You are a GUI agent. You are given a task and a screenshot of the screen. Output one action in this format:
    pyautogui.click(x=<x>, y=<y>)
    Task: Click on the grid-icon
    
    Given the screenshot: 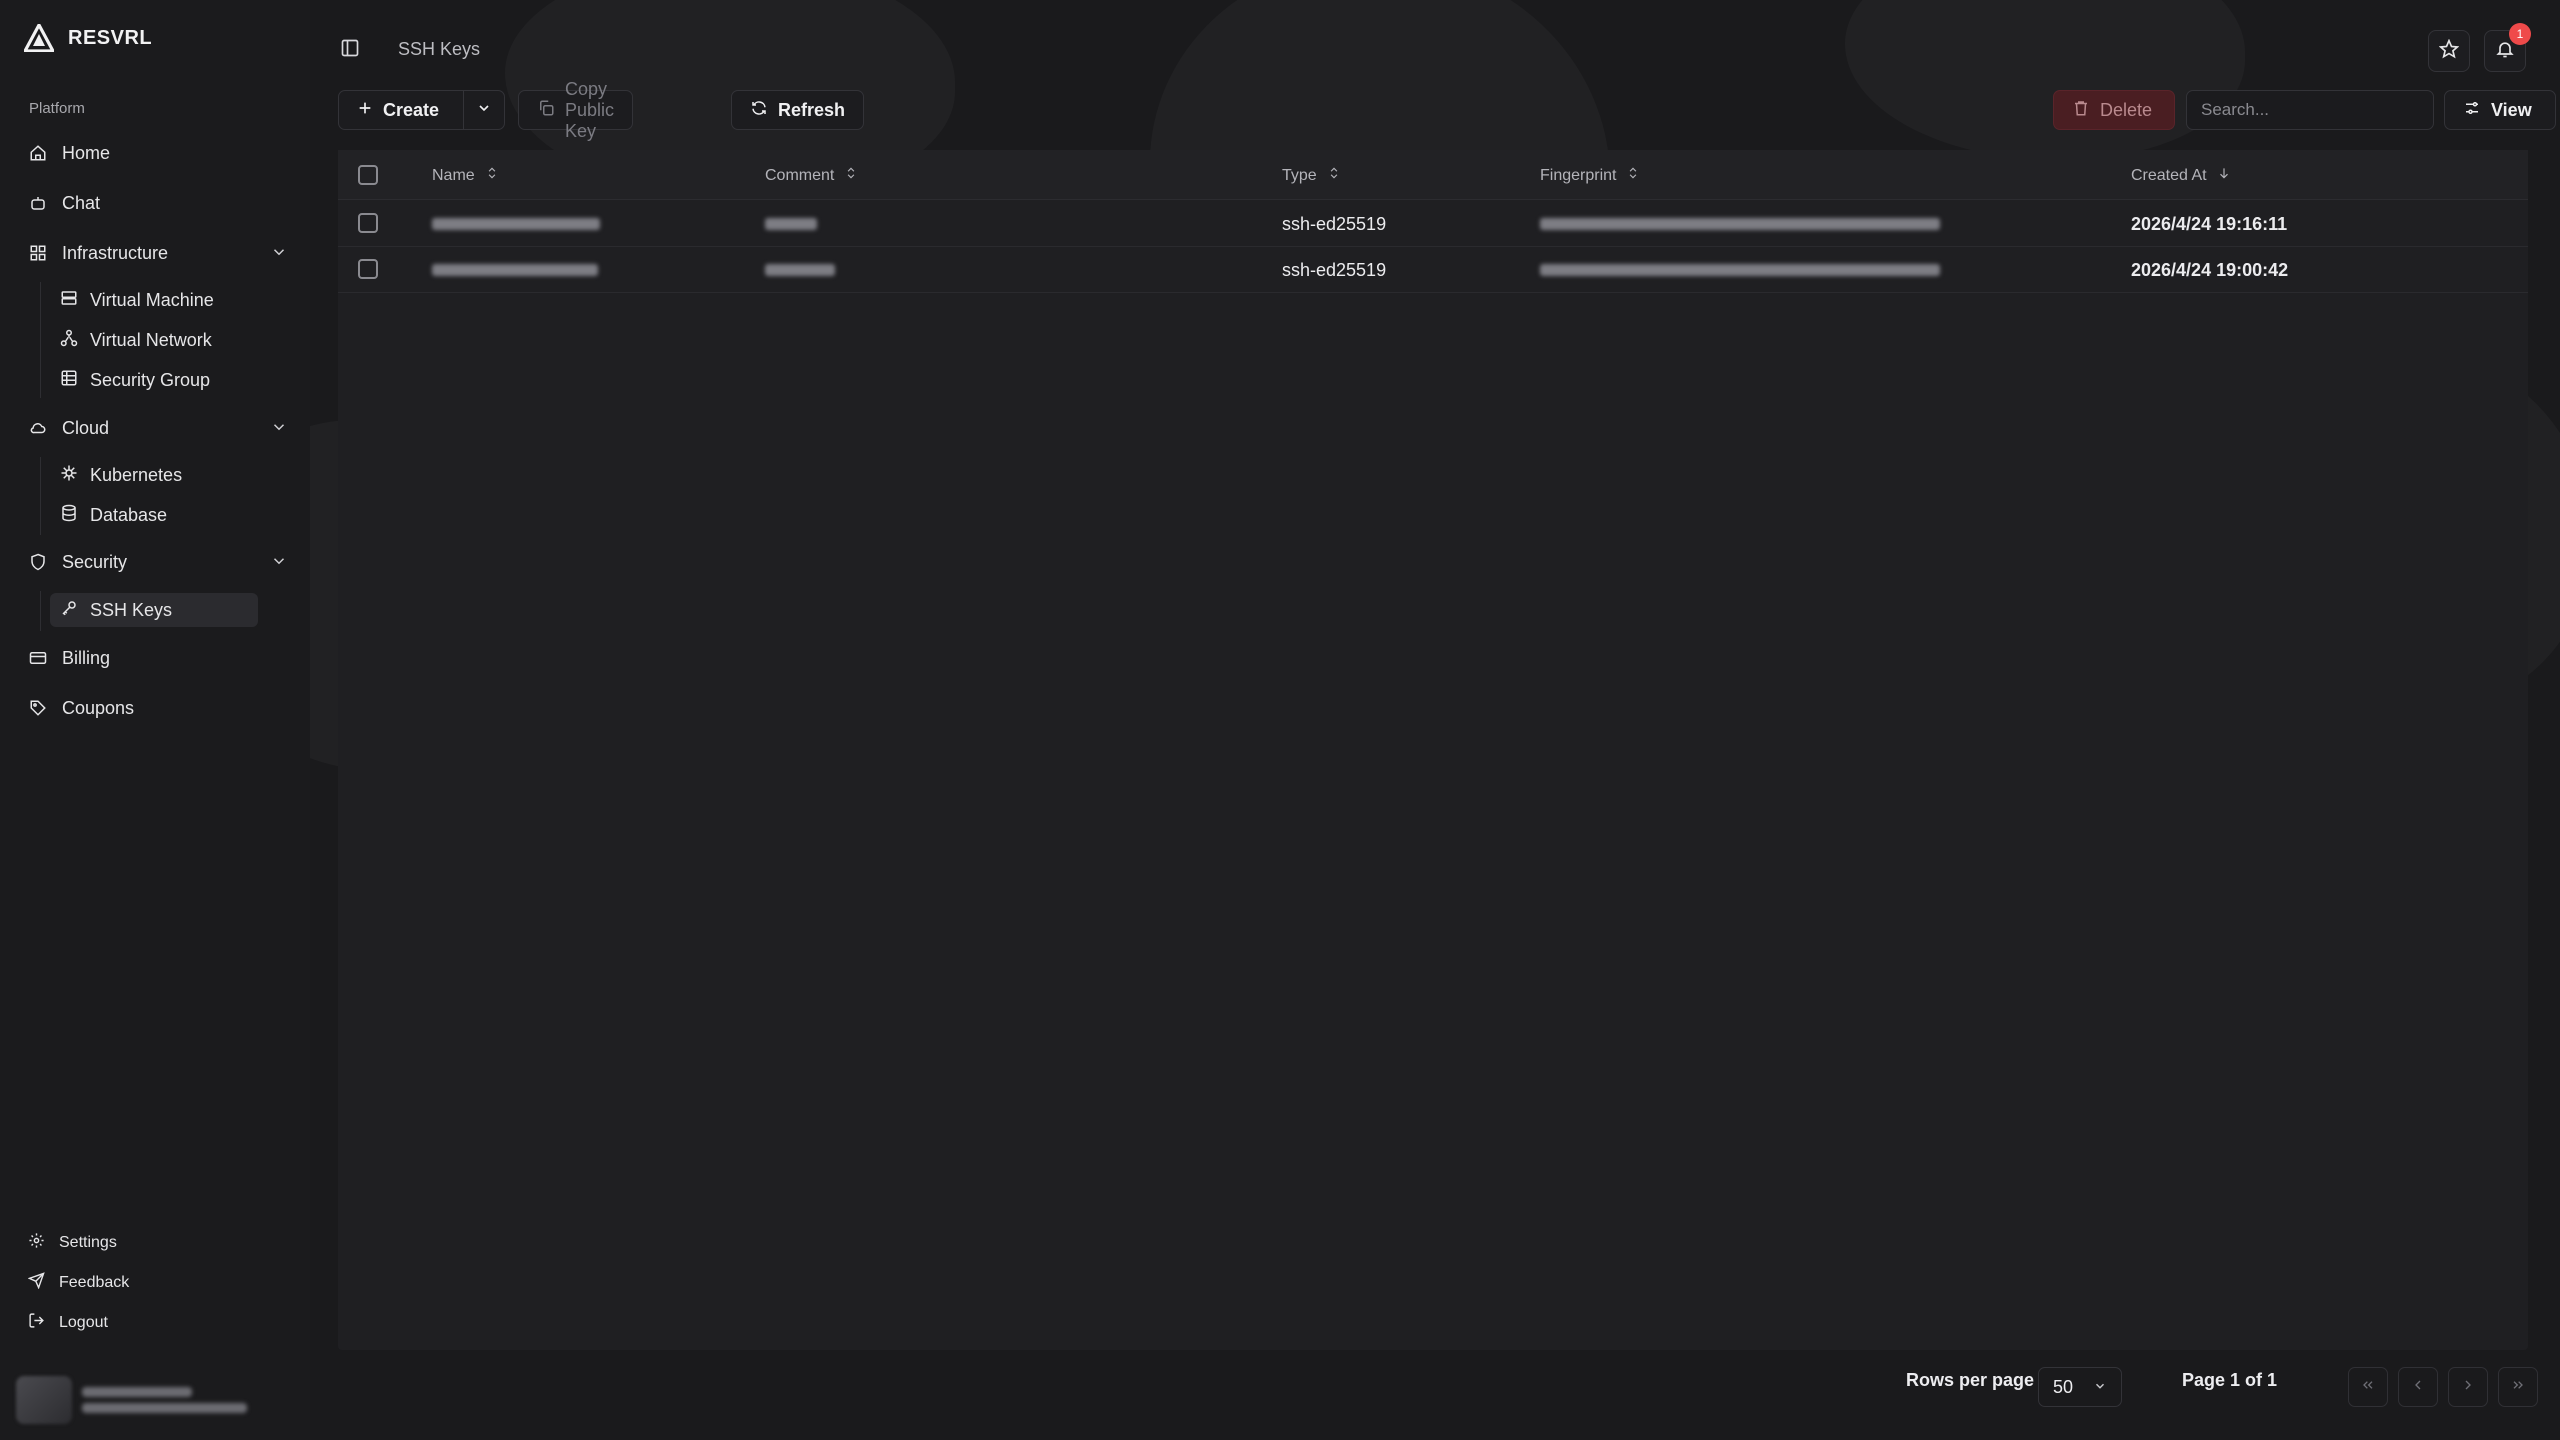 What is the action you would take?
    pyautogui.click(x=38, y=253)
    